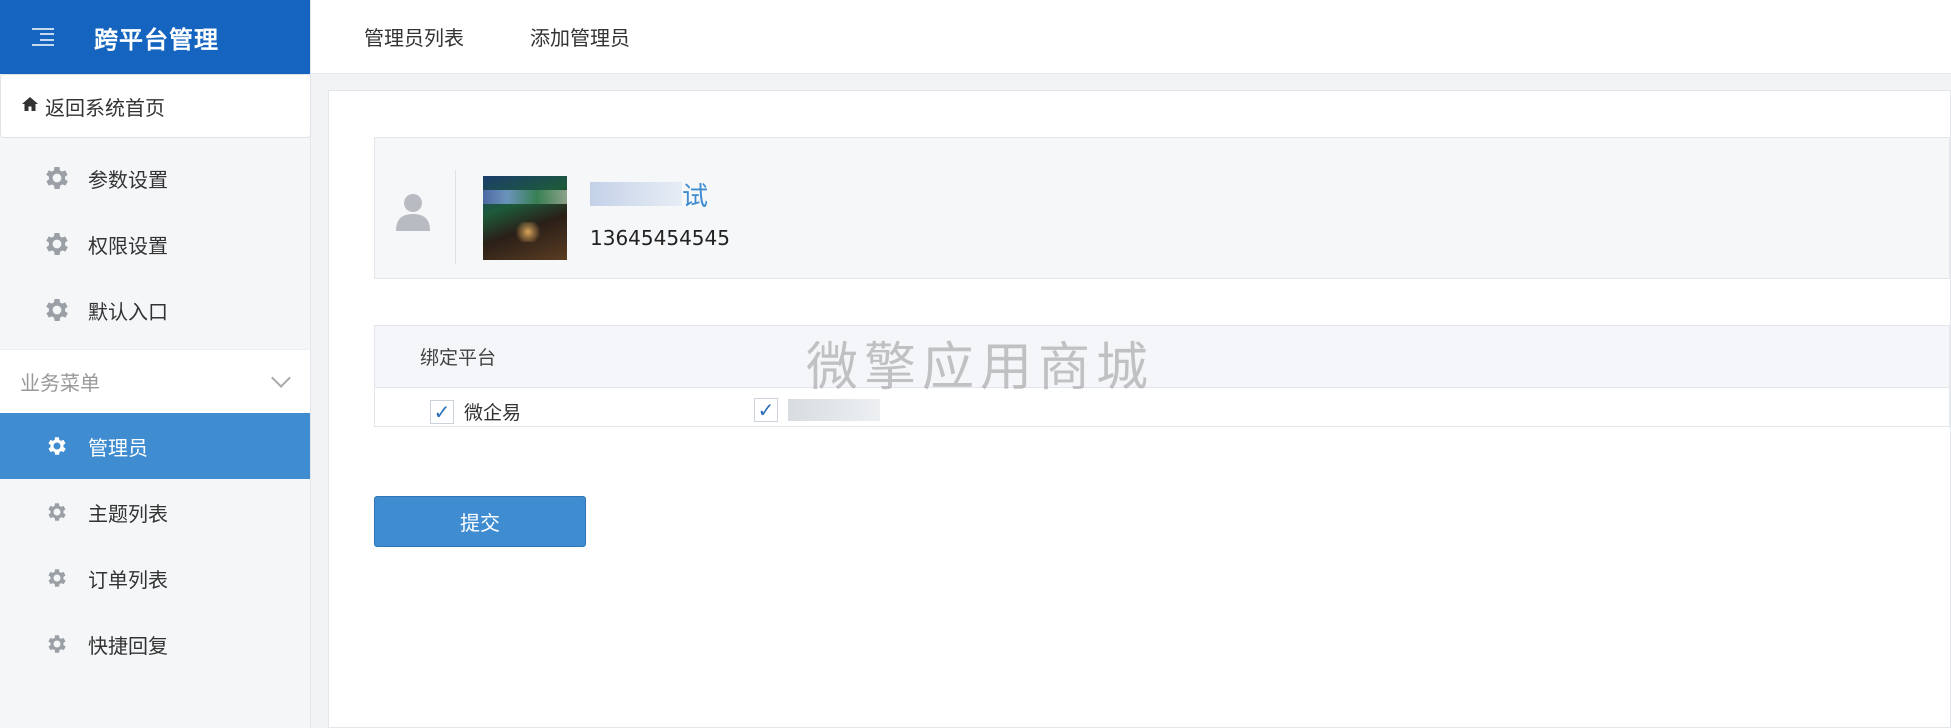 The image size is (1951, 728). Describe the element at coordinates (105, 107) in the screenshot. I see `home-link-label: 返回系统首页` at that location.